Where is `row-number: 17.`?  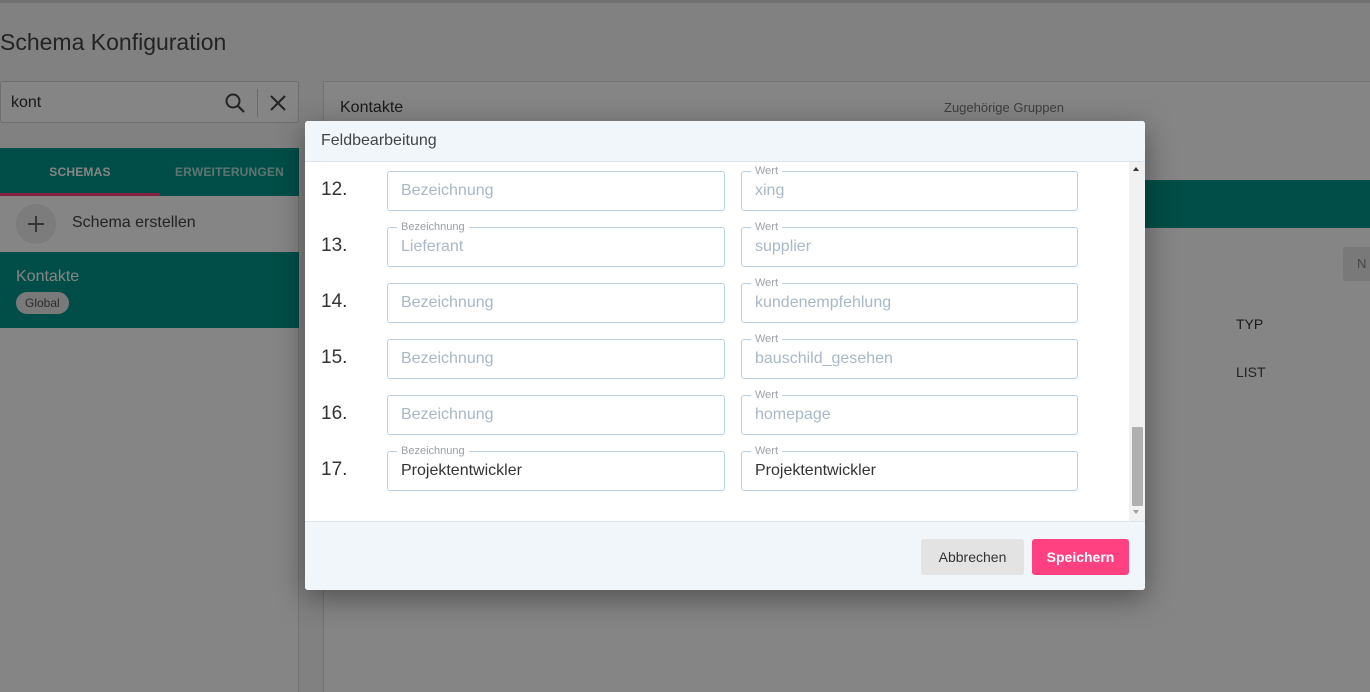
row-number: 17. is located at coordinates (334, 469).